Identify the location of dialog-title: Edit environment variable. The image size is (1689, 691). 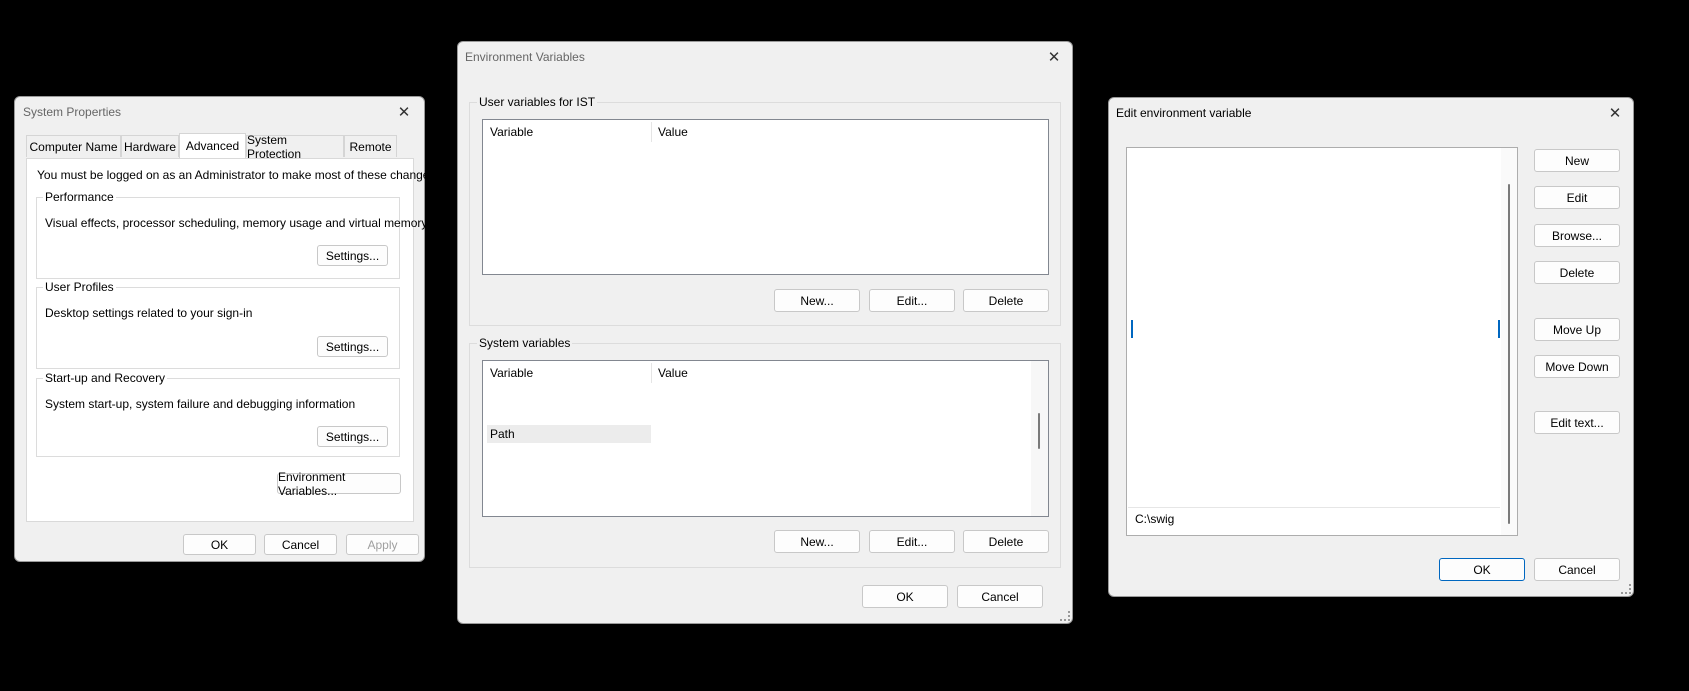
(1184, 113).